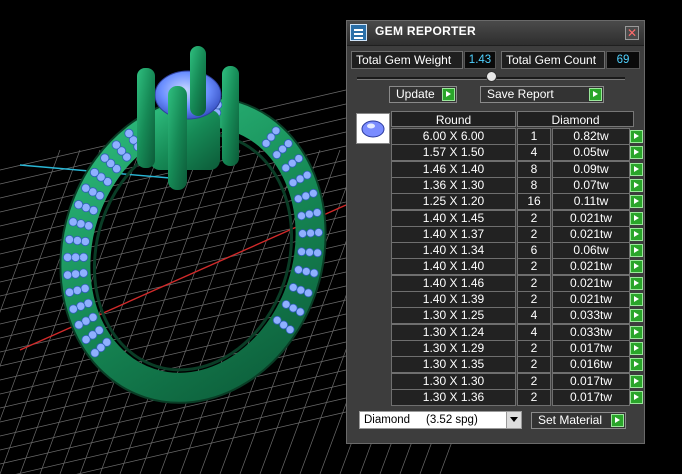  What do you see at coordinates (423, 94) in the screenshot?
I see `update-button: Update` at bounding box center [423, 94].